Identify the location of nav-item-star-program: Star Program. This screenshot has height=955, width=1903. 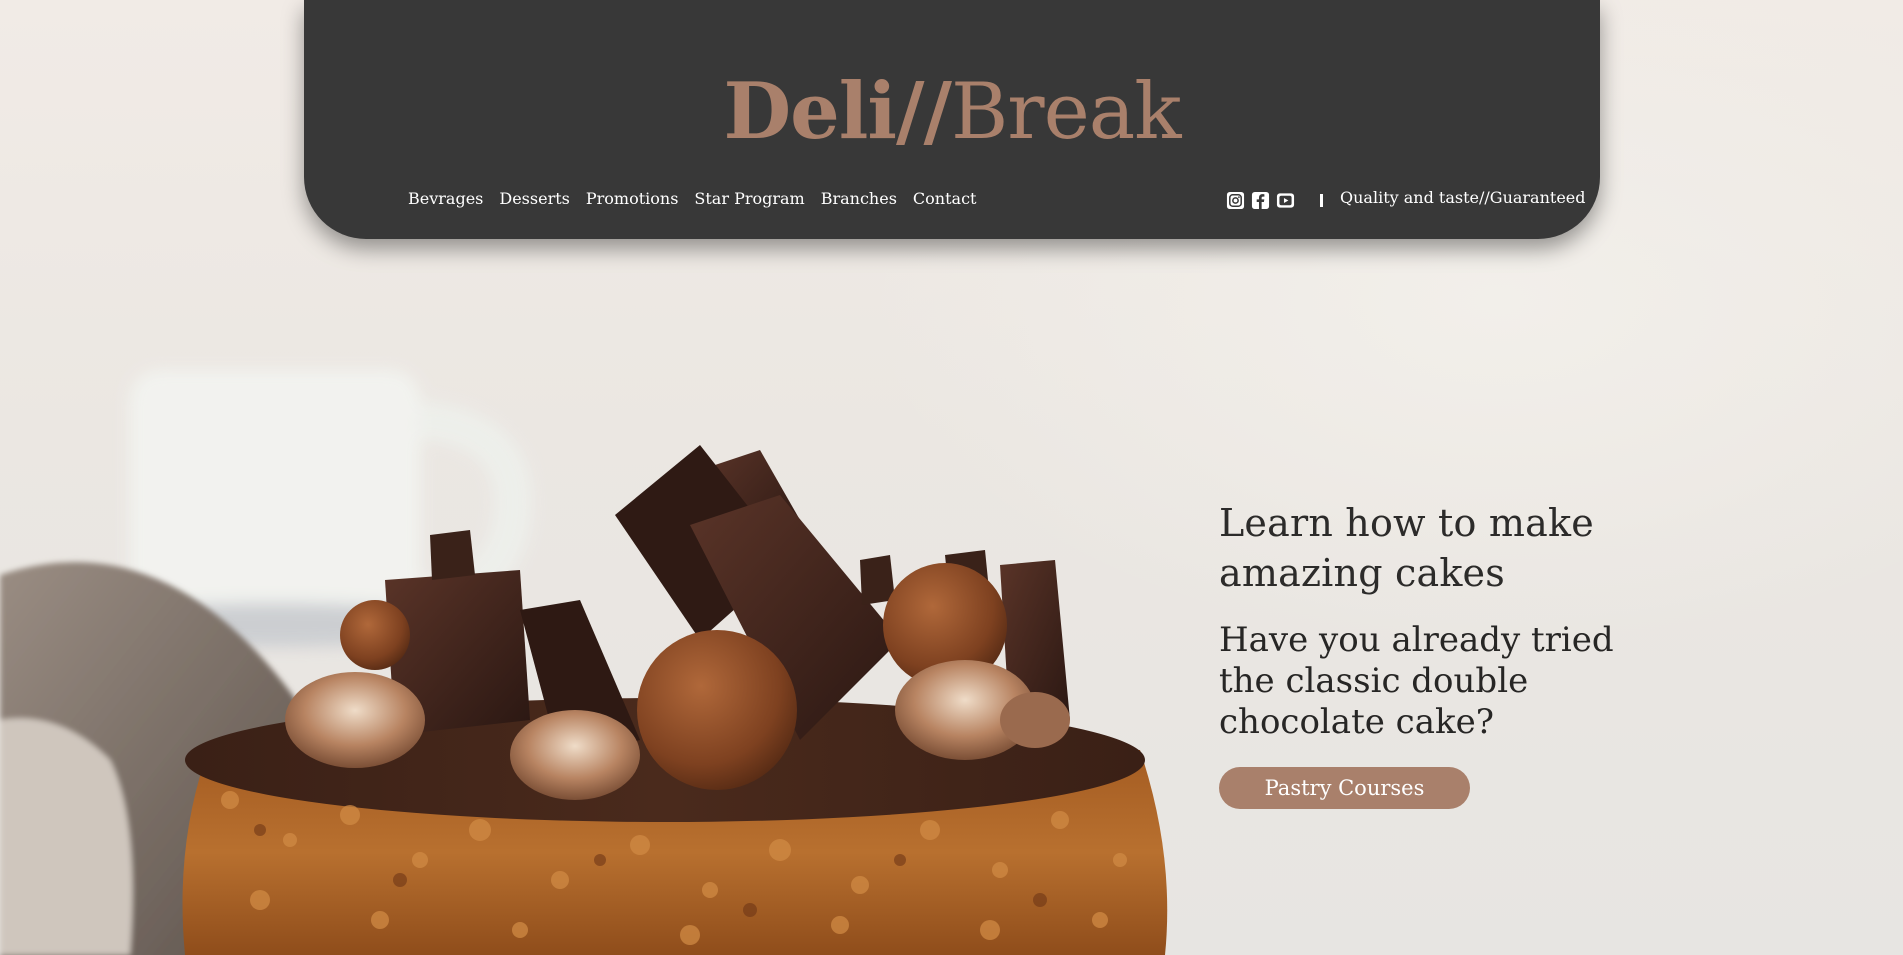
(749, 199).